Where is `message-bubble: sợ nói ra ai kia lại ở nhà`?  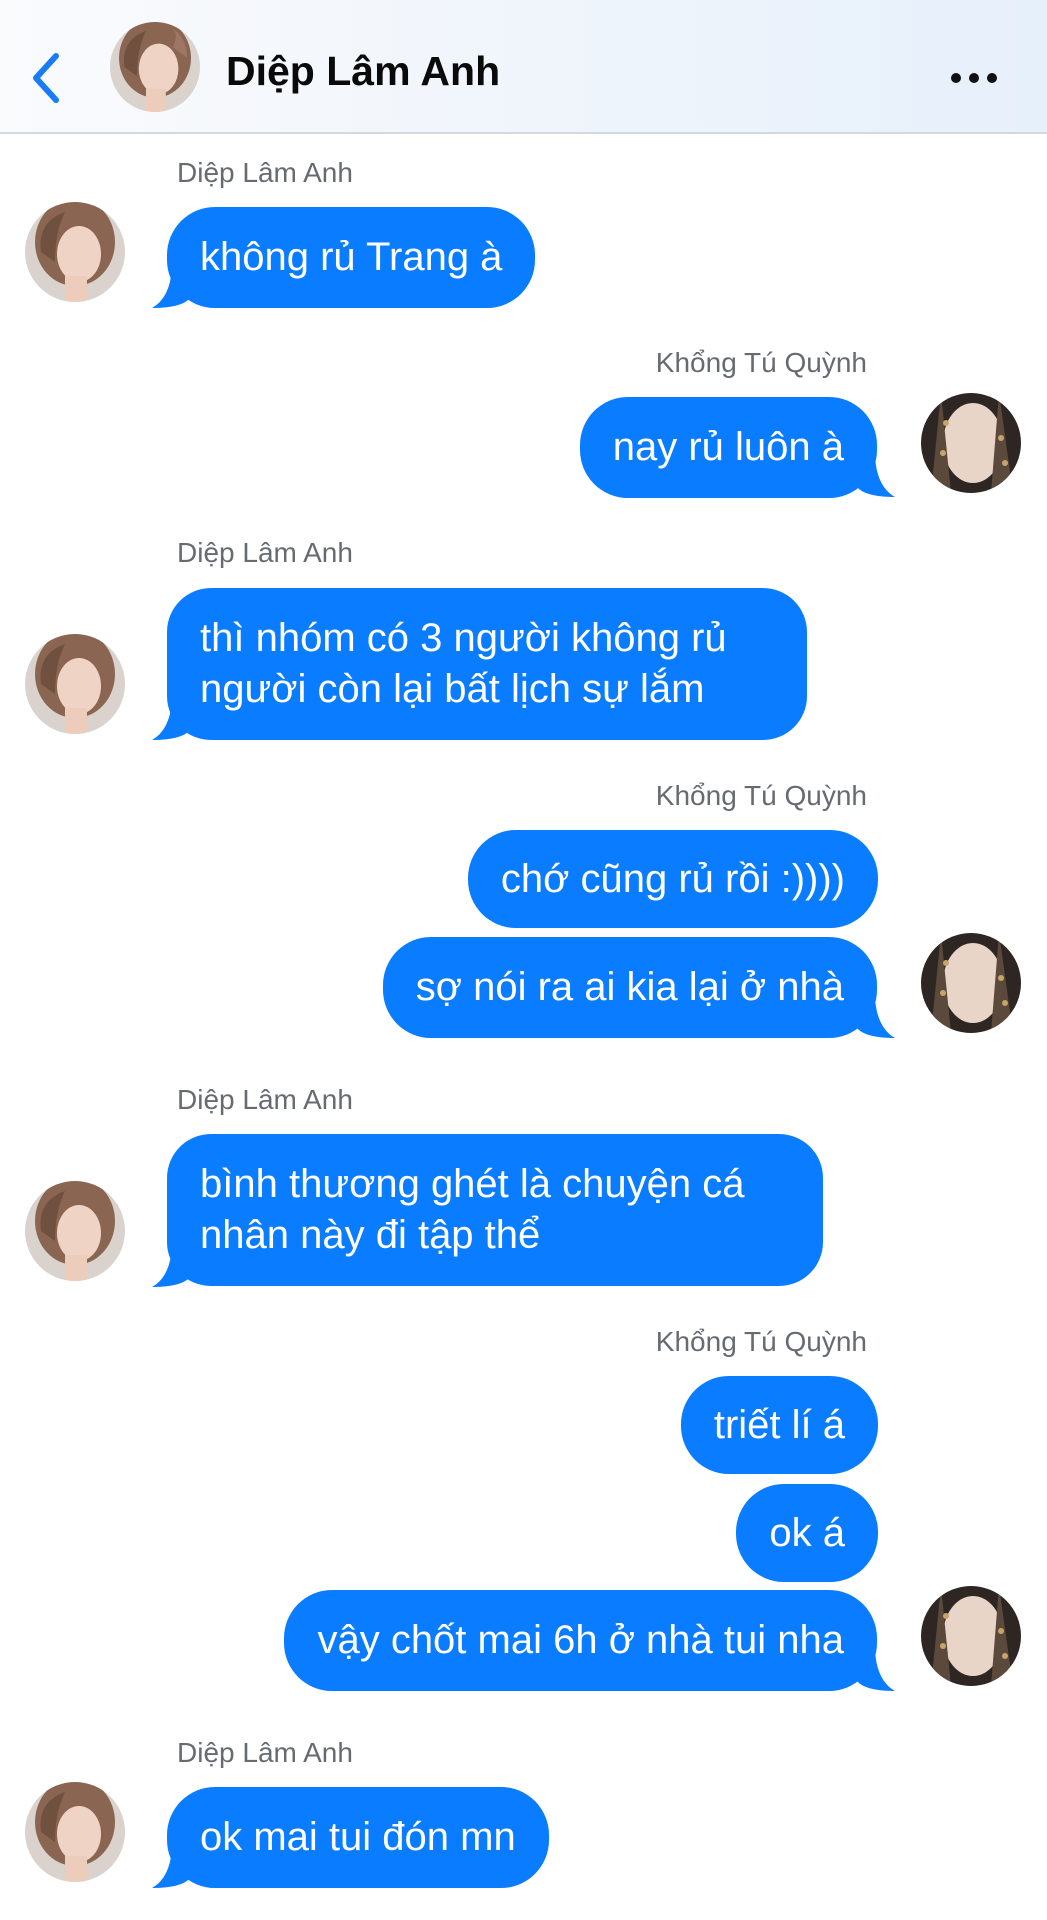
message-bubble: sợ nói ra ai kia lại ở nhà is located at coordinates (629, 987).